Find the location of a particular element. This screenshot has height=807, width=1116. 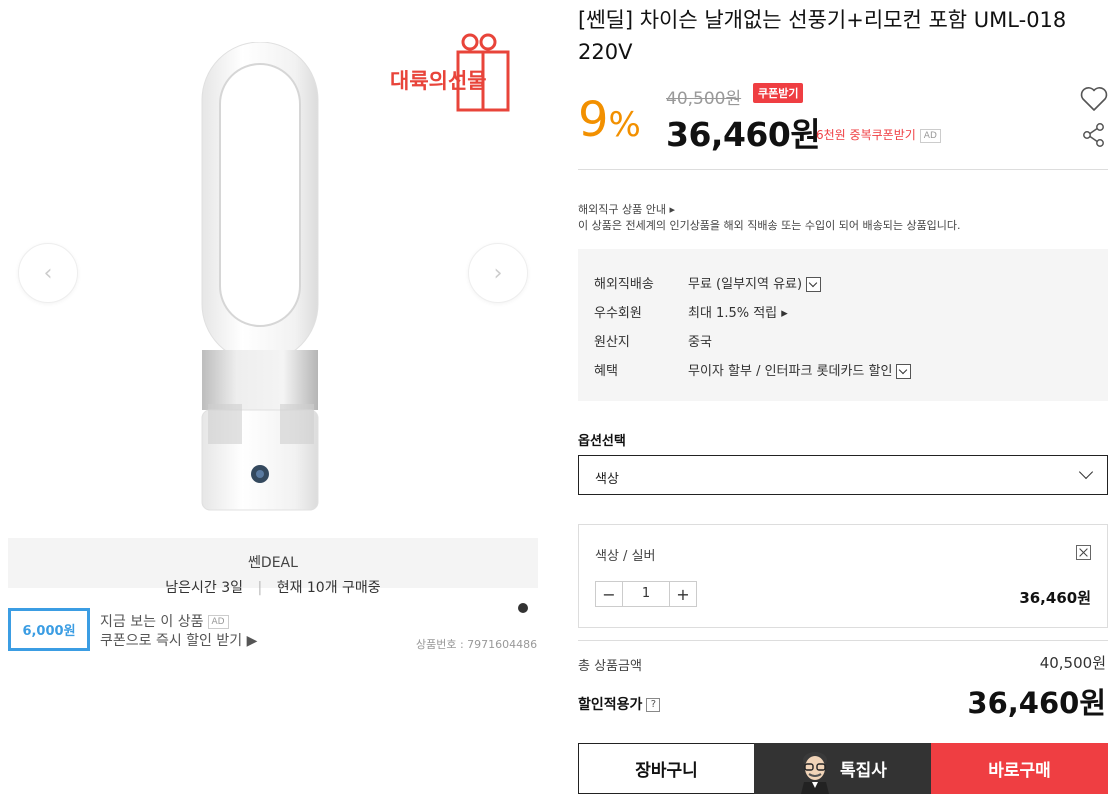

extra-coupon-link: 6천원 중복쿠폰받기 AD is located at coordinates (878, 134).